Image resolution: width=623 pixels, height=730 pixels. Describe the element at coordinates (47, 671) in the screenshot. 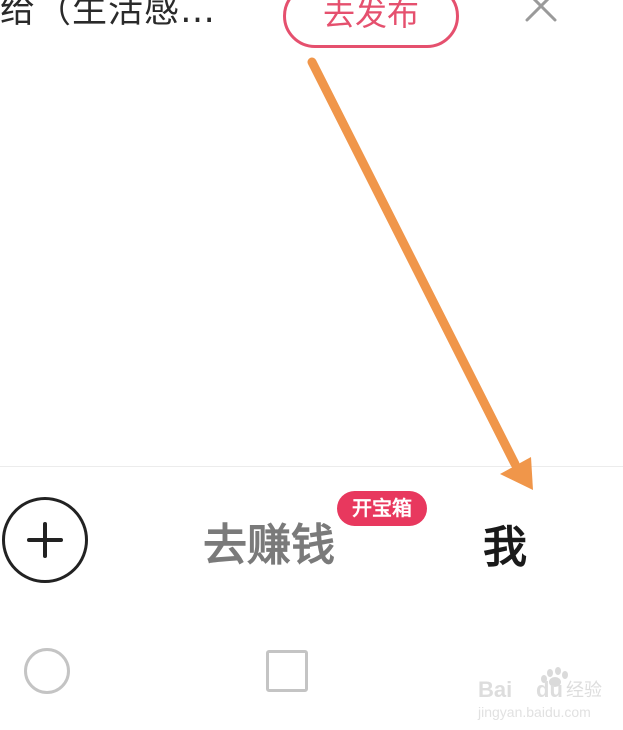

I see `home-icon` at that location.